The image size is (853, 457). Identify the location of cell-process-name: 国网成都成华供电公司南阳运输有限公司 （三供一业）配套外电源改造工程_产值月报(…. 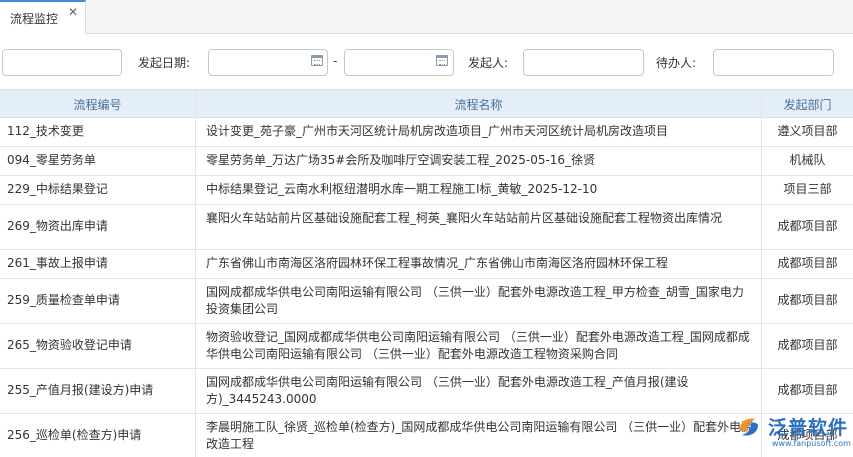
(447, 390).